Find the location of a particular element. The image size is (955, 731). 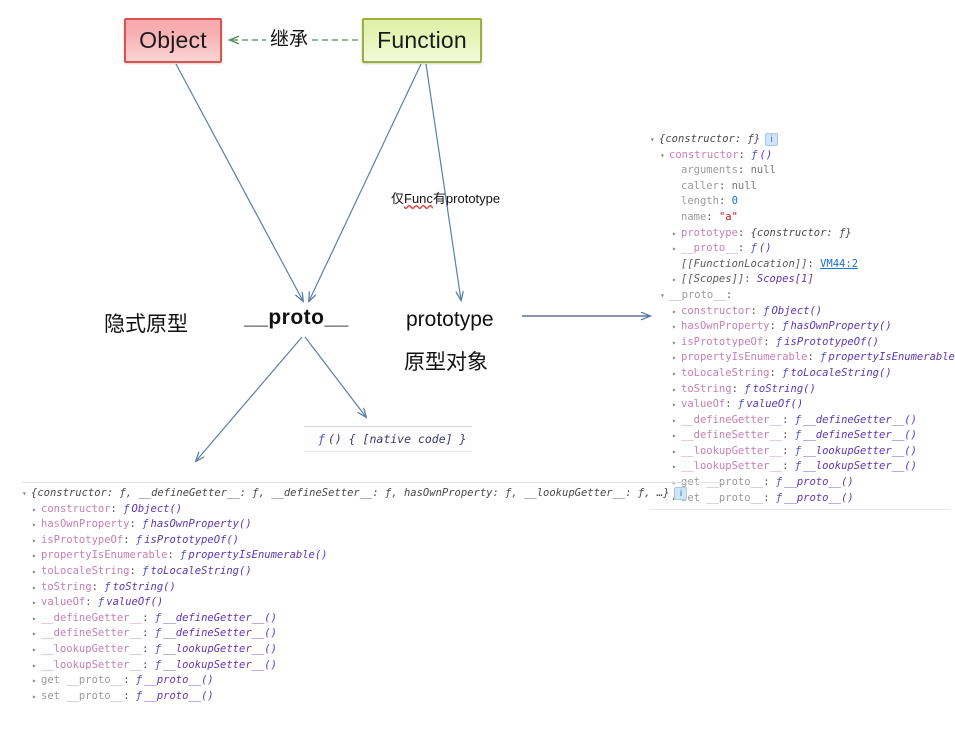

arrow-function-to-prototype is located at coordinates (443, 181).